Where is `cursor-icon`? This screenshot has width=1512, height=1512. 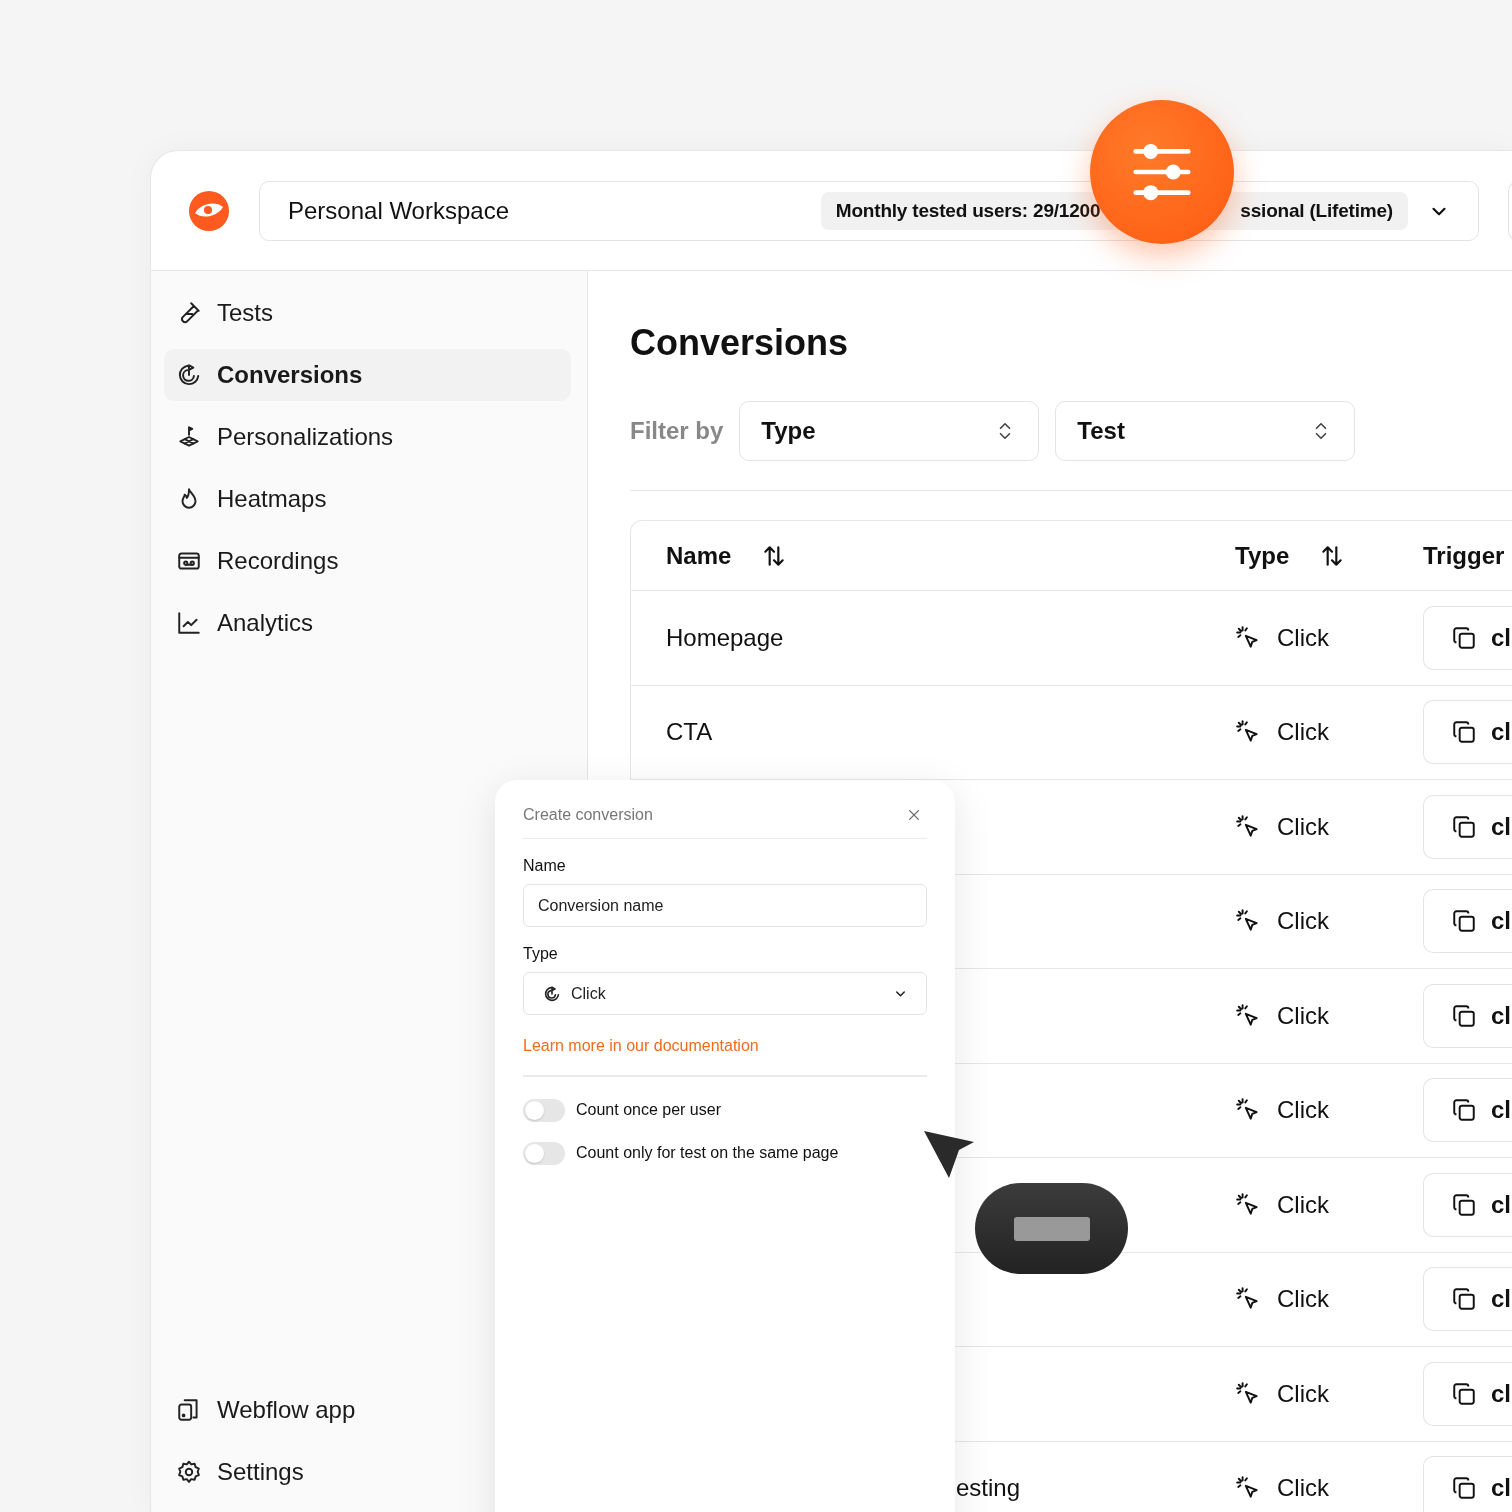 cursor-icon is located at coordinates (949, 1155).